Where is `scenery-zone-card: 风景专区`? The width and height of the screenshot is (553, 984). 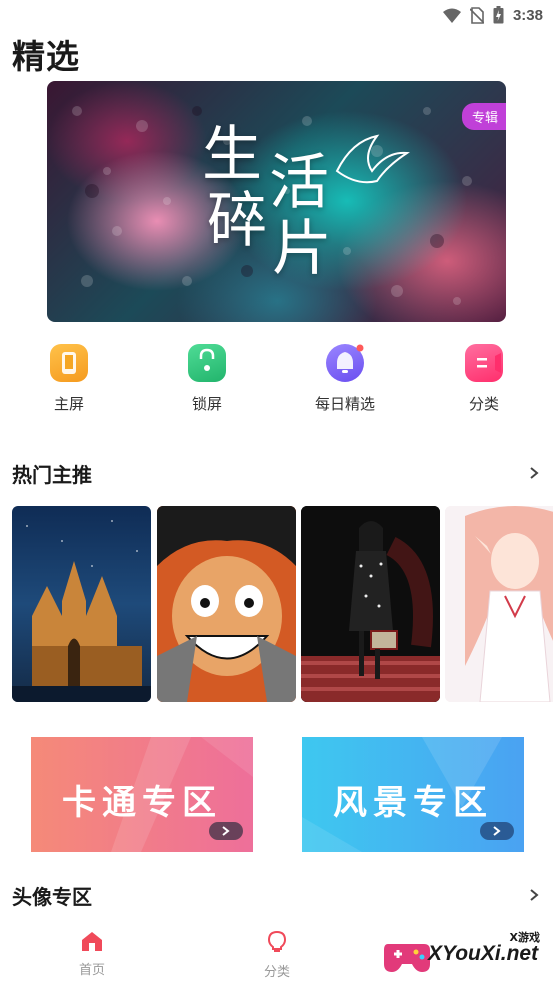
scenery-zone-card: 风景专区 is located at coordinates (413, 794).